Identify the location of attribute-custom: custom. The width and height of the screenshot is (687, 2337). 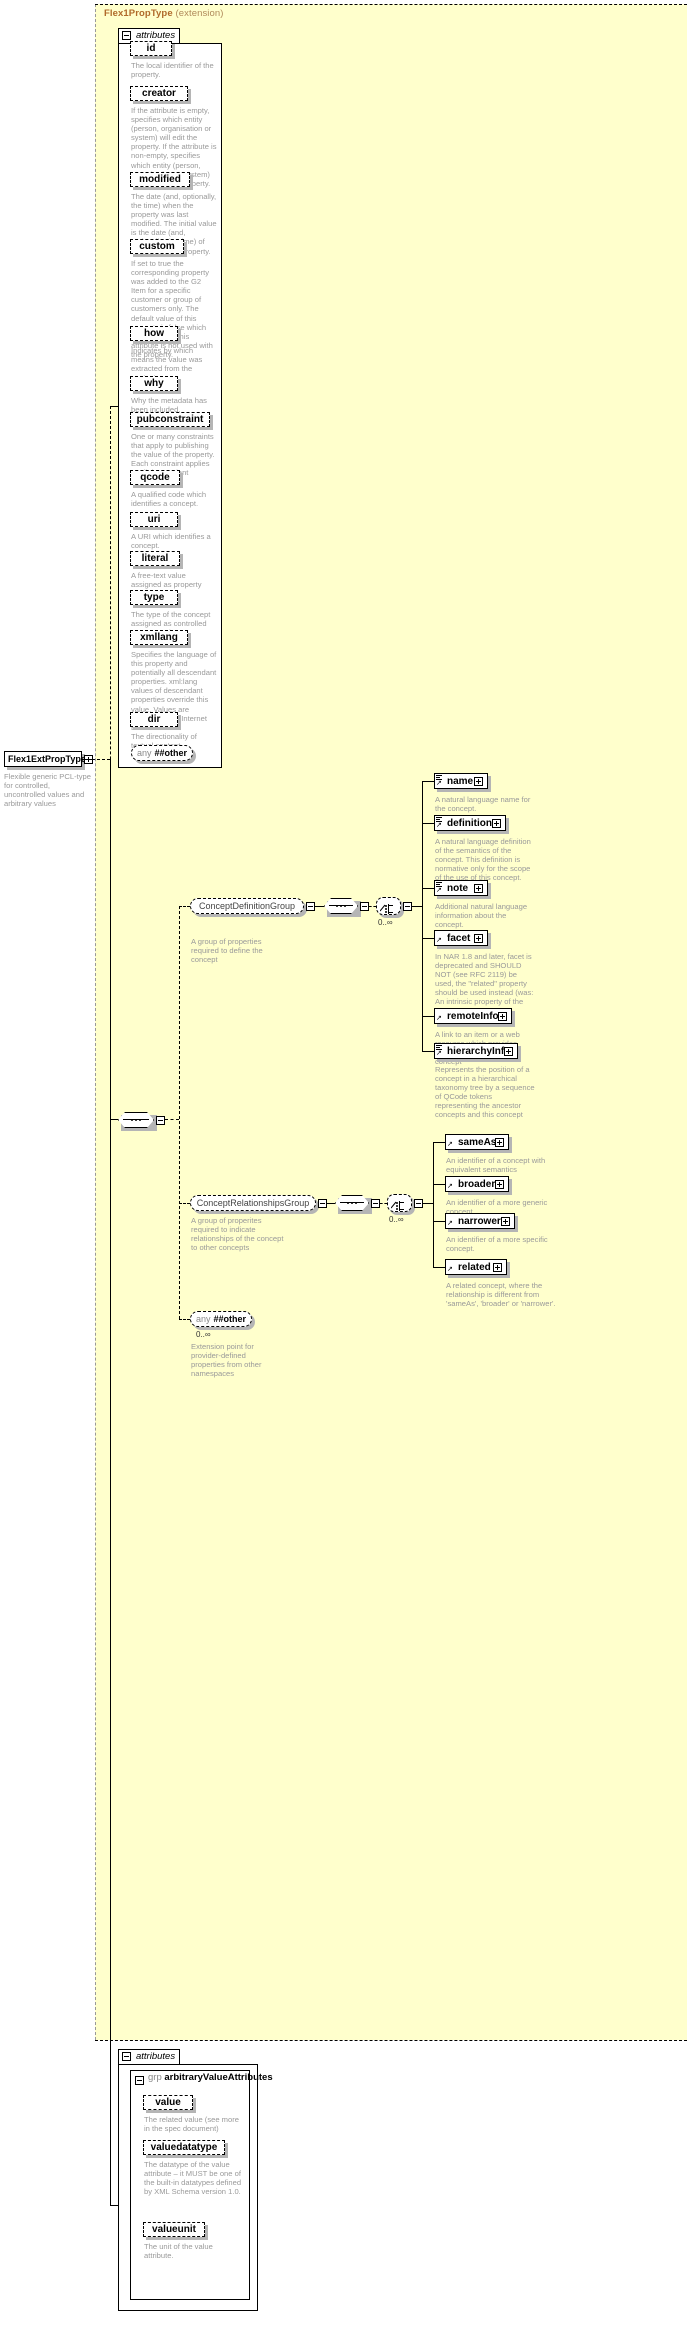
(158, 248).